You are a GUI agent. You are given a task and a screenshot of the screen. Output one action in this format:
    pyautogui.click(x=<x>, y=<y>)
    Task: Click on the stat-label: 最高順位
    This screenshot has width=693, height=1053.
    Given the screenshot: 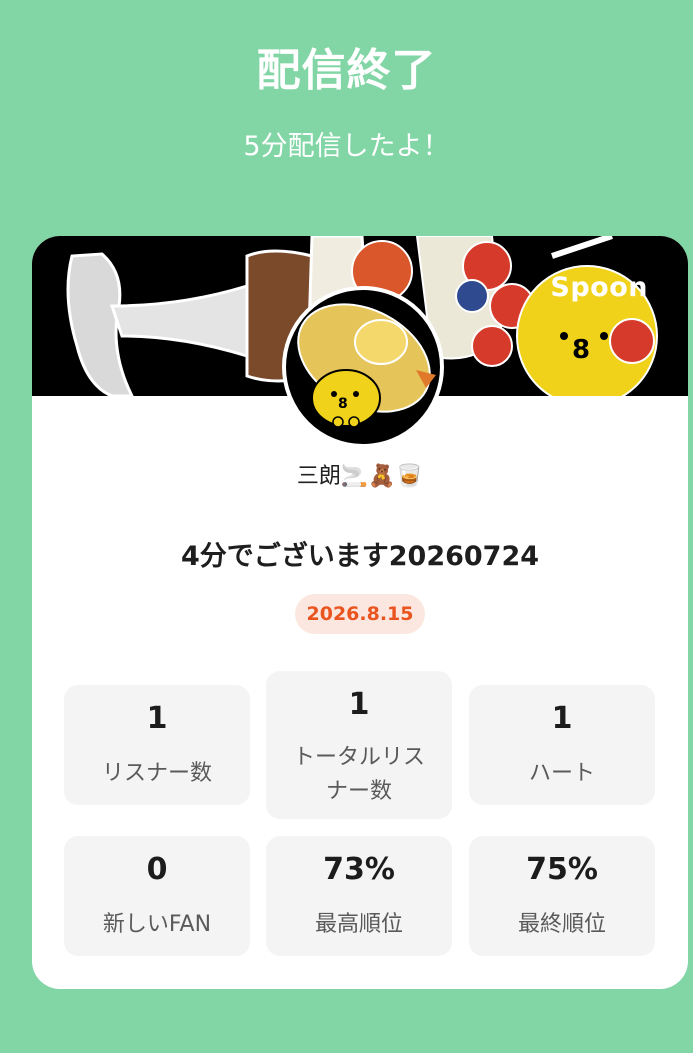 What is the action you would take?
    pyautogui.click(x=358, y=924)
    